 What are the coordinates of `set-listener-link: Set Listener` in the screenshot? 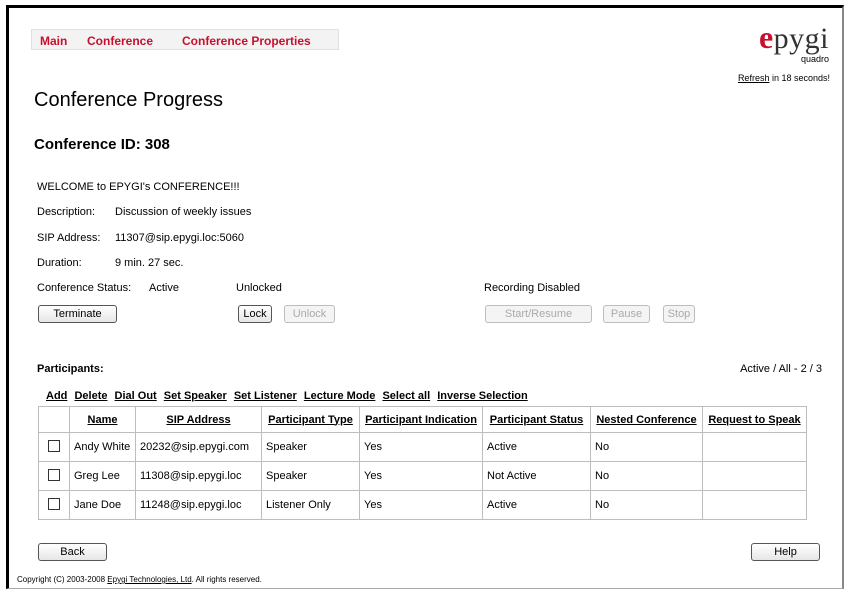 It's located at (265, 396).